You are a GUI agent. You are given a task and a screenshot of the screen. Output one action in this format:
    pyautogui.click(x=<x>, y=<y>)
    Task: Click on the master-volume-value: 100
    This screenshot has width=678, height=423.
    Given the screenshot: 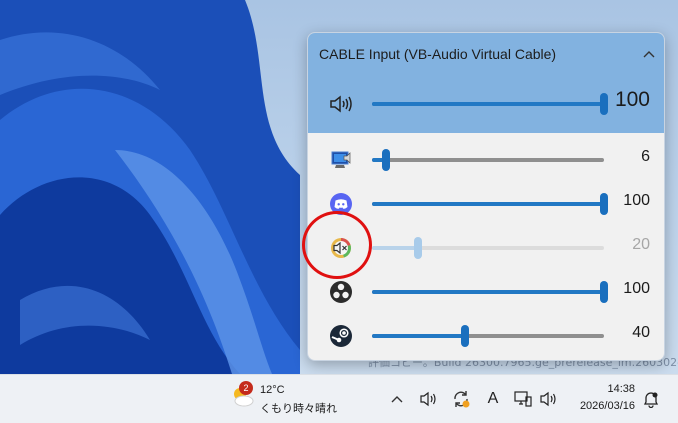 What is the action you would take?
    pyautogui.click(x=632, y=99)
    